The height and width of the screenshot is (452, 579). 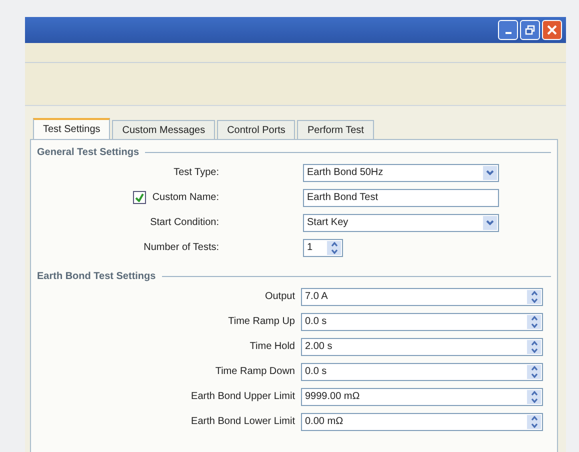 I want to click on tab: Control Ports, so click(x=256, y=129).